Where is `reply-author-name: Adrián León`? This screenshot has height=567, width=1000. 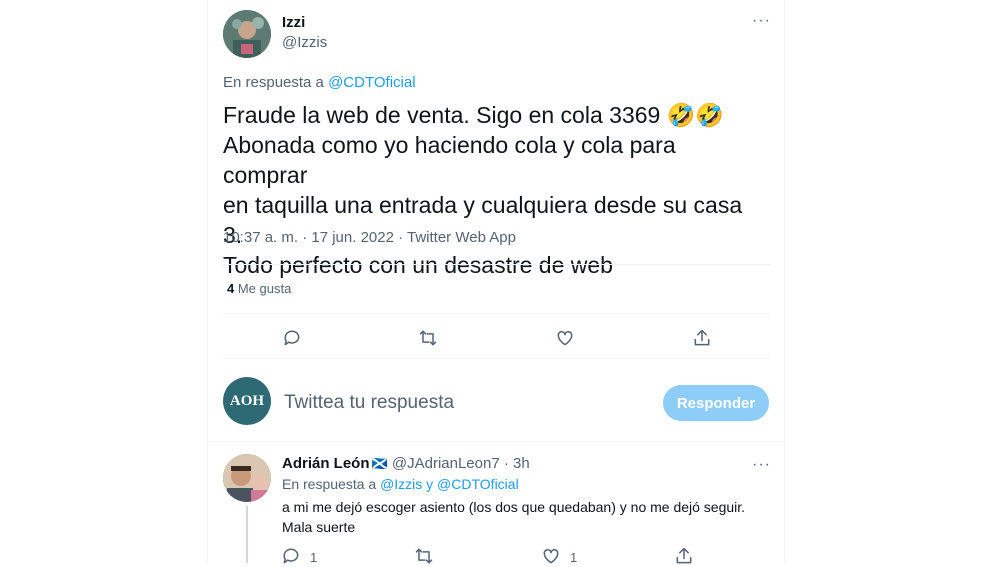 reply-author-name: Adrián León is located at coordinates (326, 463).